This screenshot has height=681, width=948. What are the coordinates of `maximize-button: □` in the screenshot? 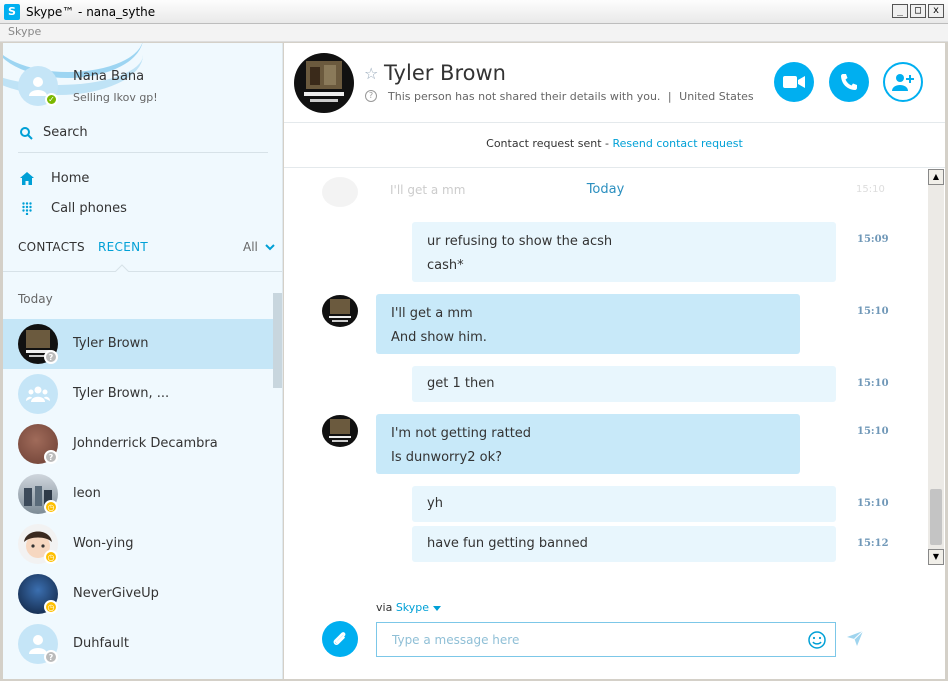 It's located at (918, 11).